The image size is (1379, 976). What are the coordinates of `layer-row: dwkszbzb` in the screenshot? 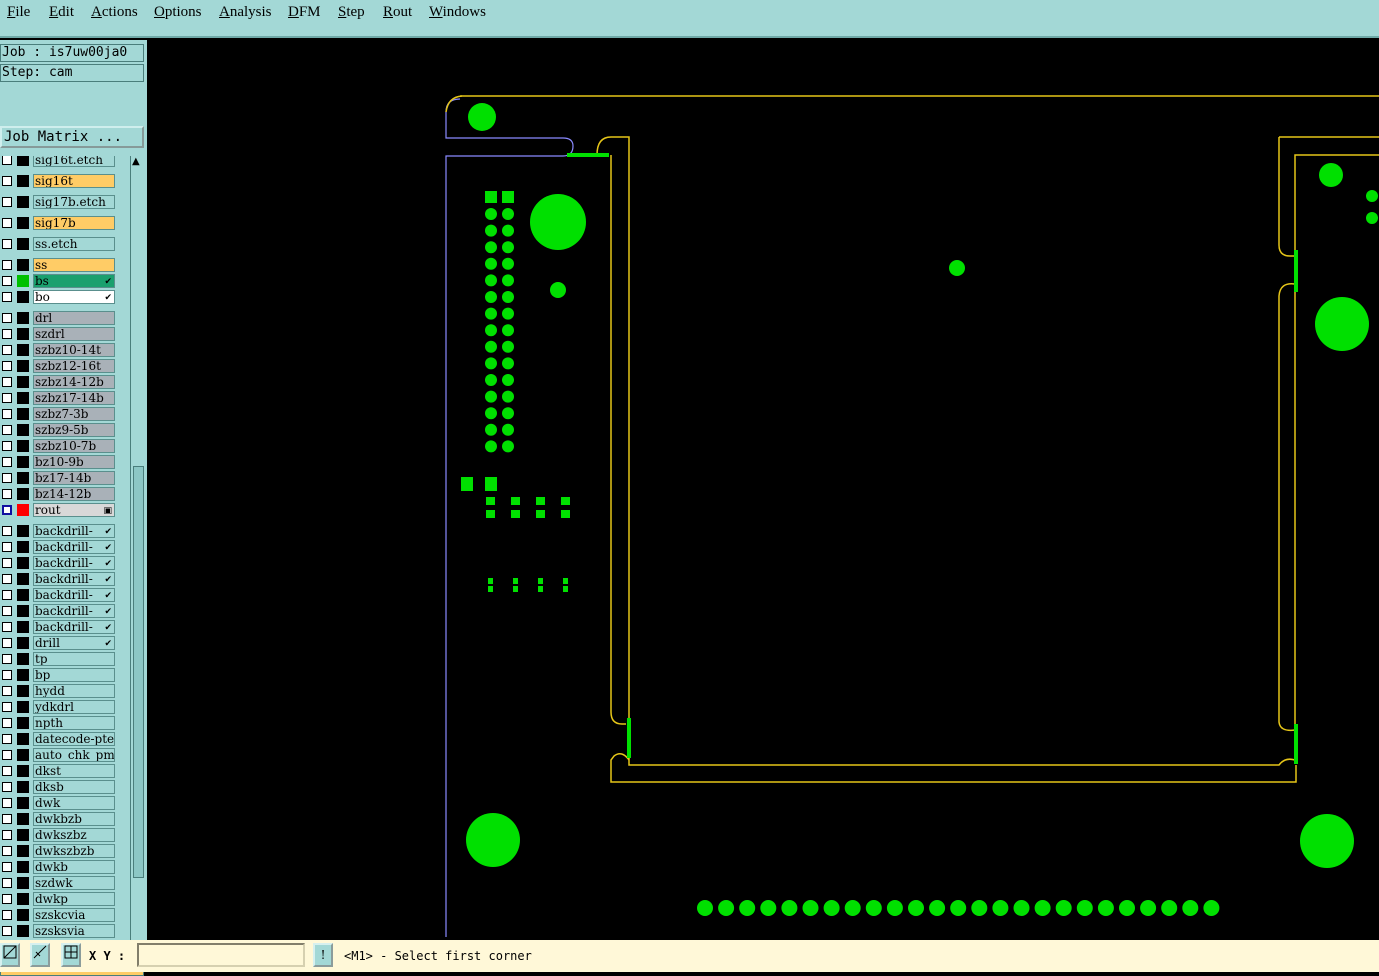 It's located at (59, 851).